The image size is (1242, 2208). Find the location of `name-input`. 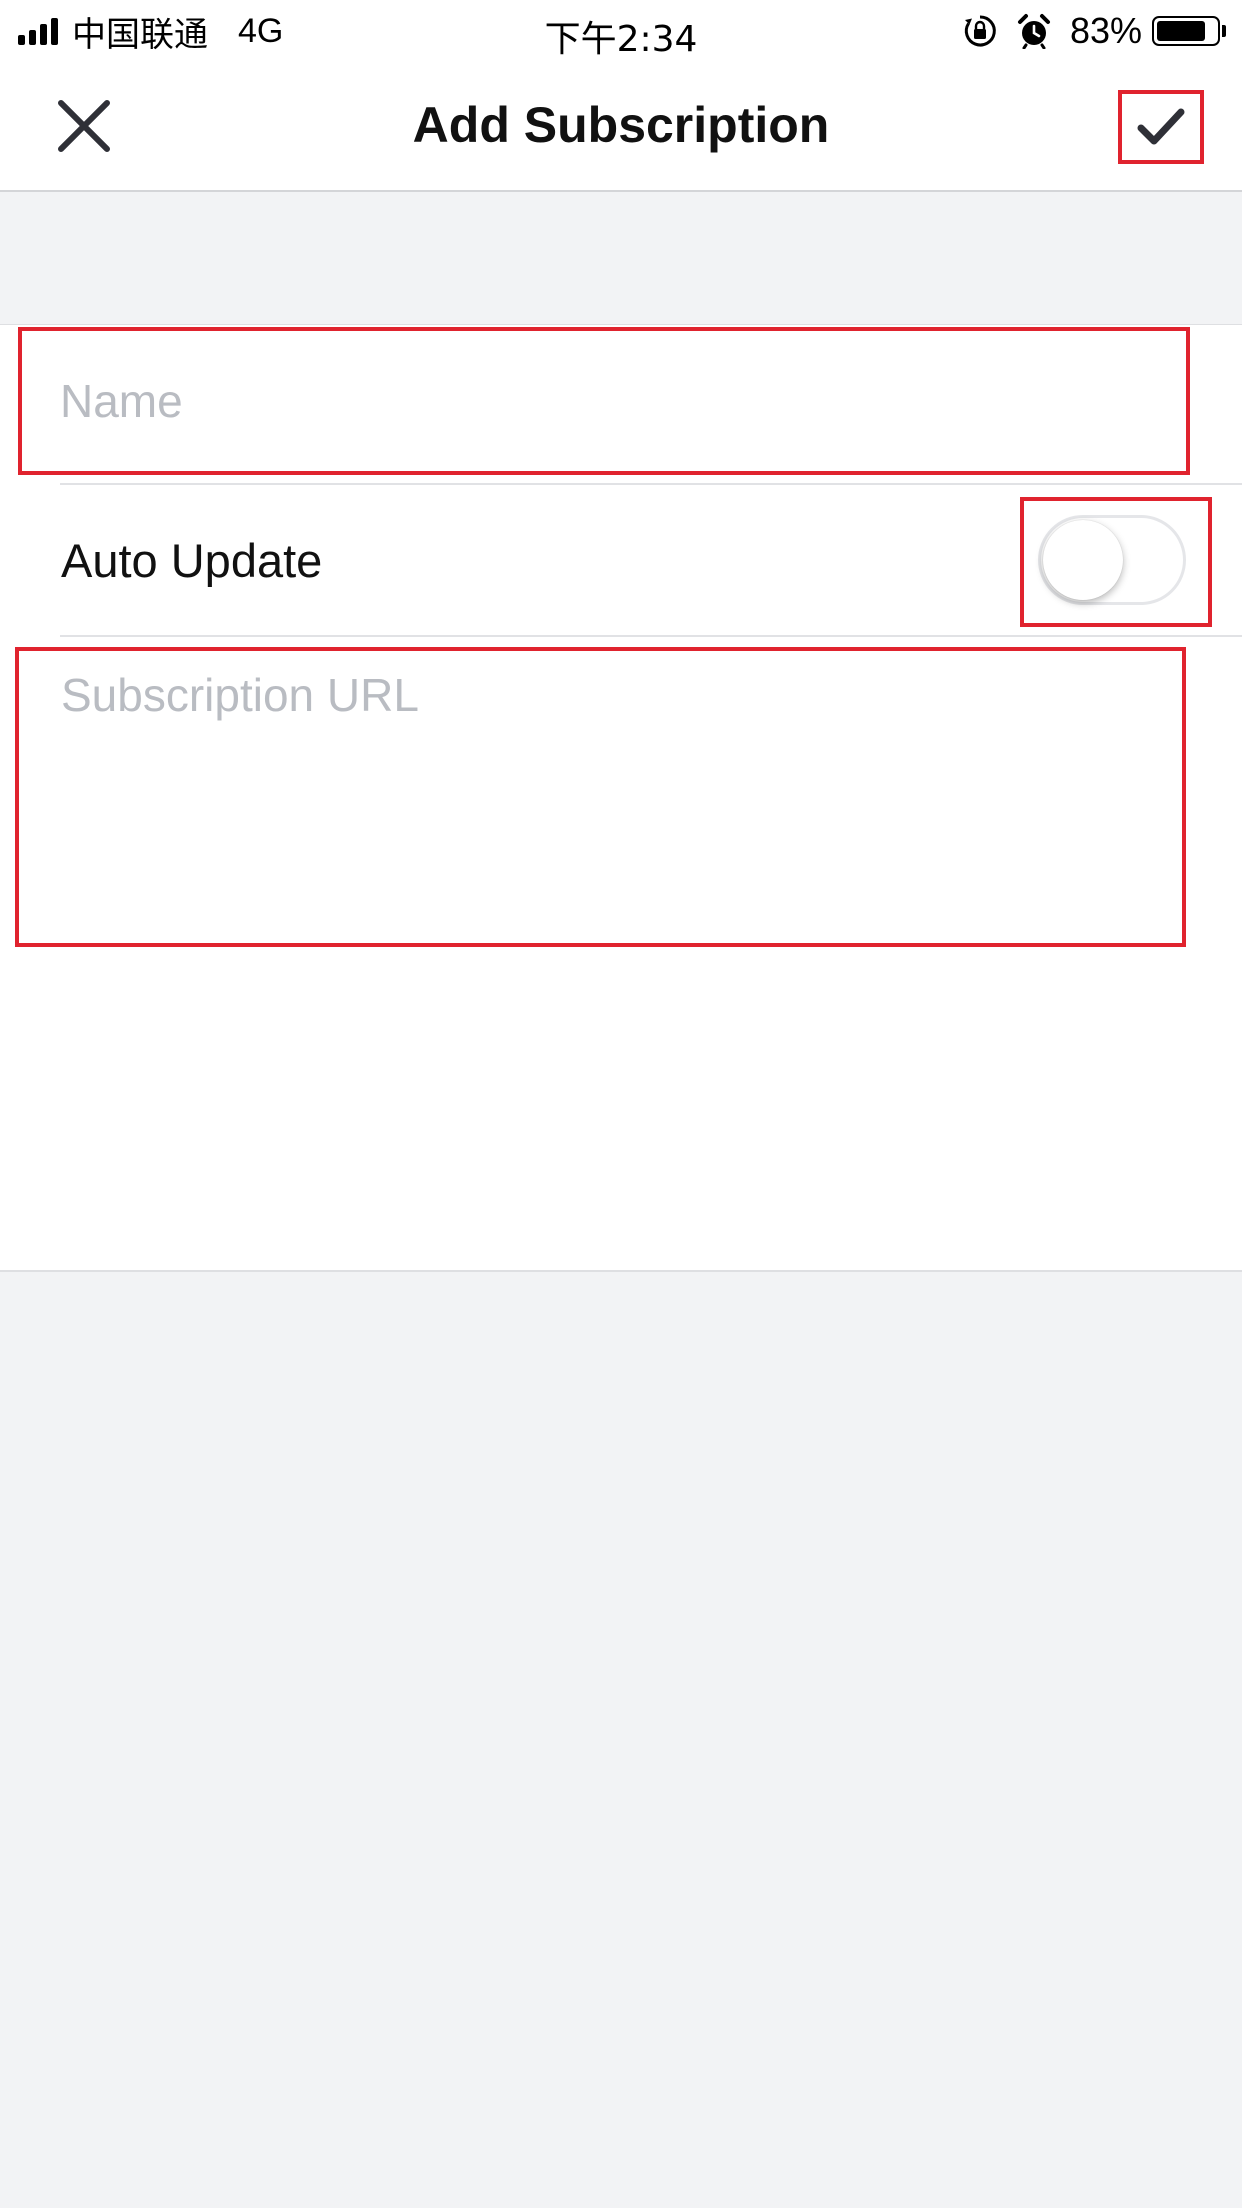

name-input is located at coordinates (610, 401).